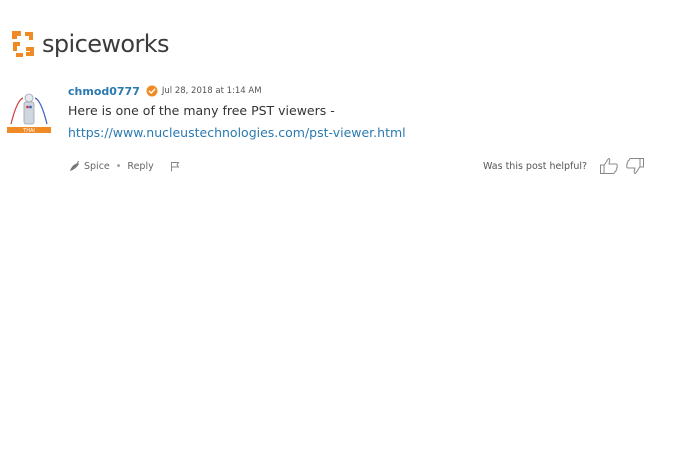  What do you see at coordinates (152, 91) in the screenshot?
I see `verified-badge-icon` at bounding box center [152, 91].